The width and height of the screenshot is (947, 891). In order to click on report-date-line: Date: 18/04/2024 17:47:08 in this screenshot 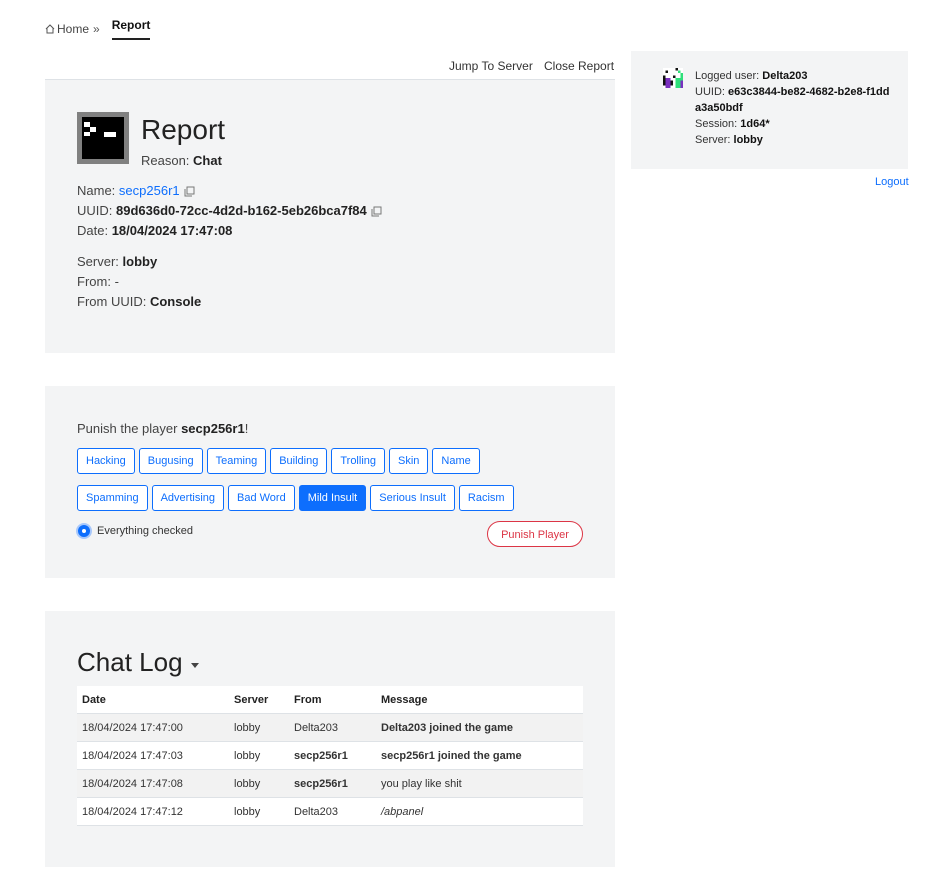, I will do `click(155, 230)`.